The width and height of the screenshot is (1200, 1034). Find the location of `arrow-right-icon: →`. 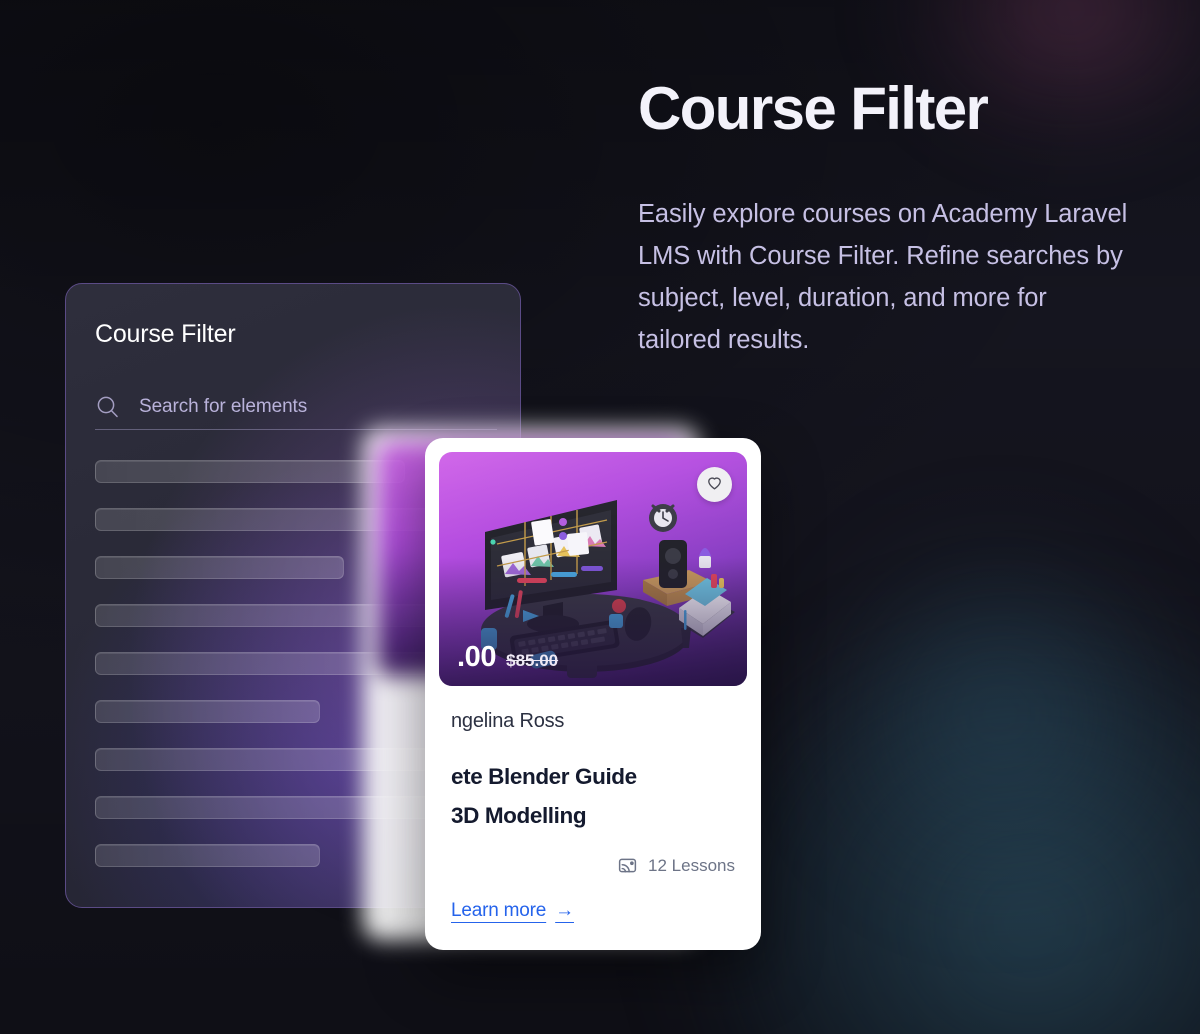

arrow-right-icon: → is located at coordinates (564, 910).